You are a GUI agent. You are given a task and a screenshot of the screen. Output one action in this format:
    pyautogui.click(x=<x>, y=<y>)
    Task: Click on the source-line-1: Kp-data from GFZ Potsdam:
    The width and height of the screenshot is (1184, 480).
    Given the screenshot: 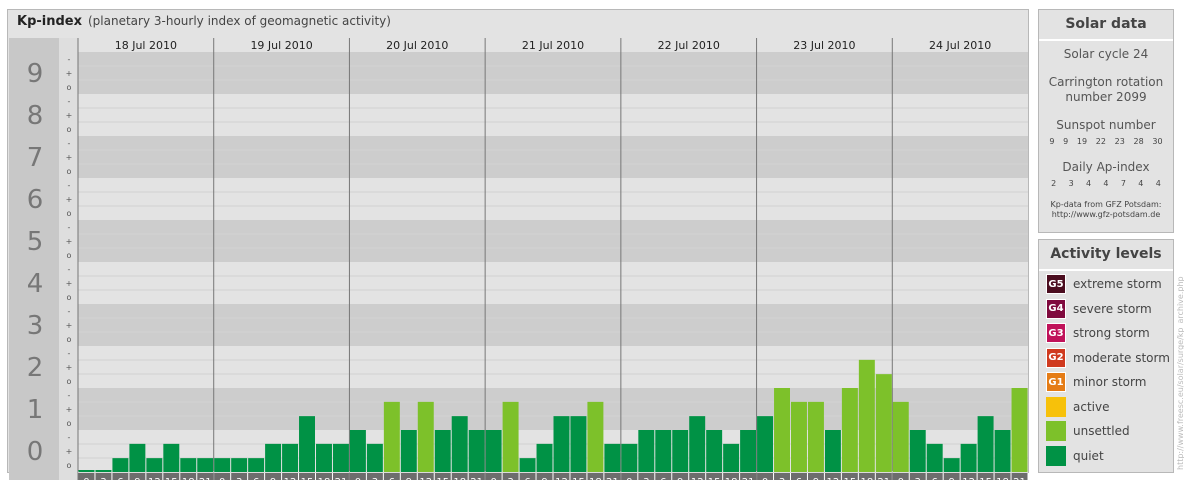 What is the action you would take?
    pyautogui.click(x=1106, y=204)
    